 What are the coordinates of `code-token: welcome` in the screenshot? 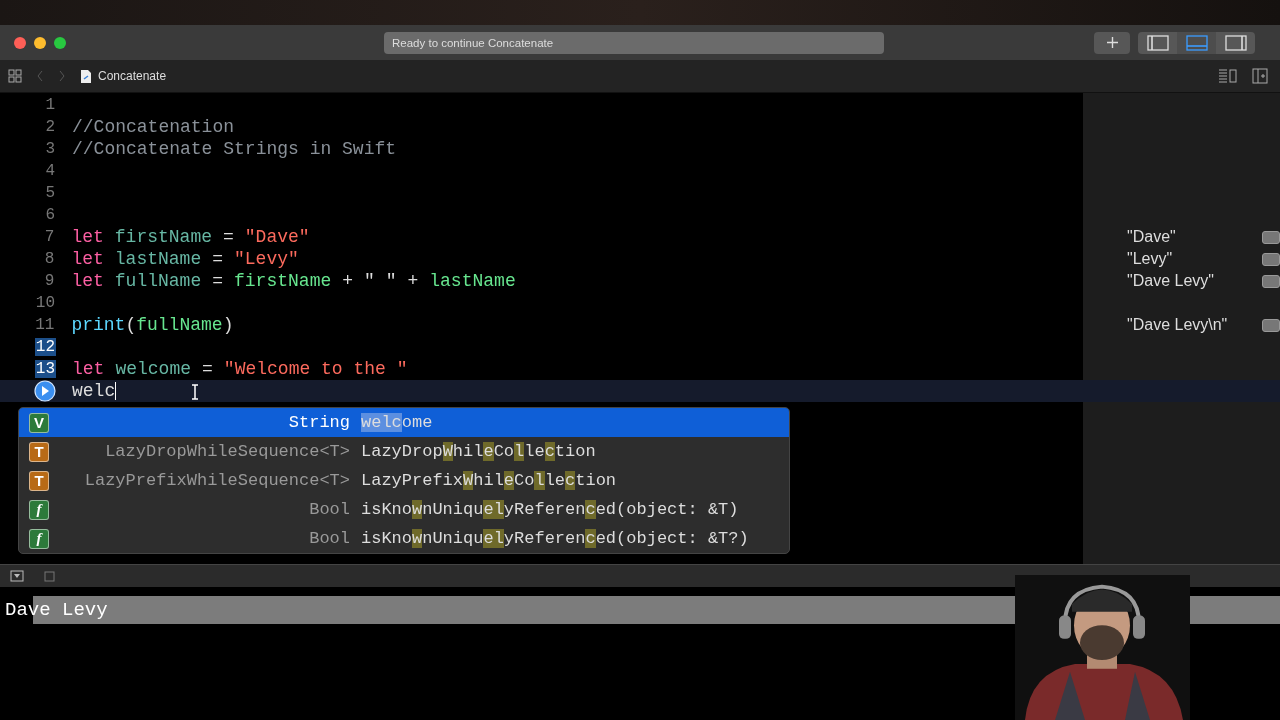 It's located at (153, 369).